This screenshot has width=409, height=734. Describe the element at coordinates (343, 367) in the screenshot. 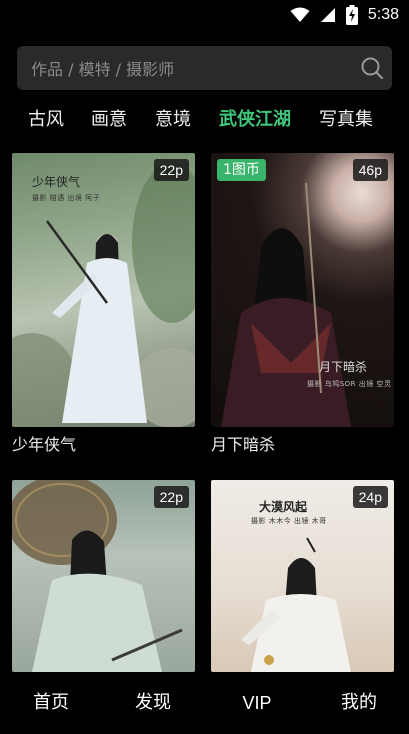

I see `cover-title: 月下暗杀` at that location.